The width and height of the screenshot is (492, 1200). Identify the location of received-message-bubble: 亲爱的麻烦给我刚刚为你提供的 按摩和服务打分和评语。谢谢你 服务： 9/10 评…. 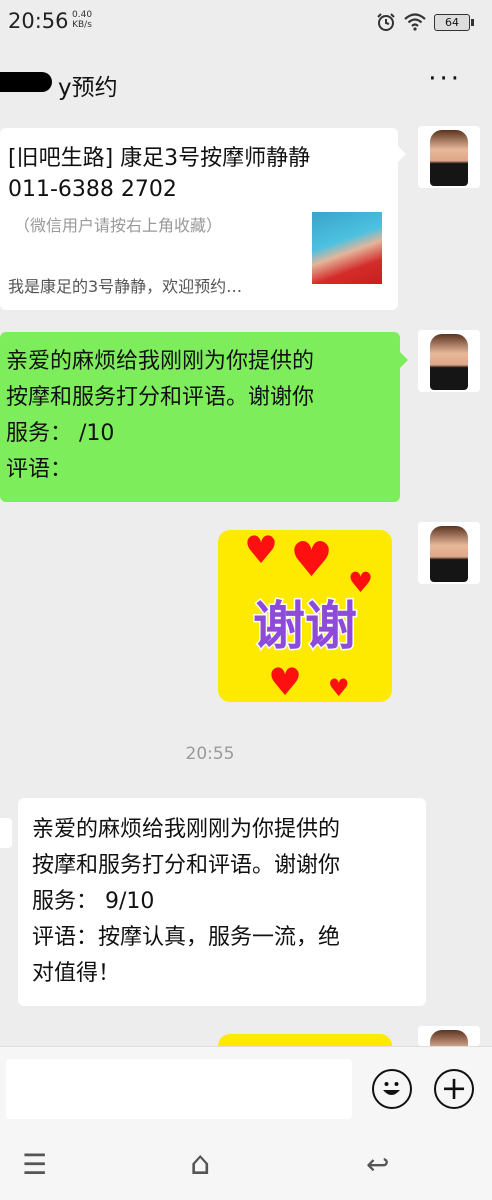
(222, 902).